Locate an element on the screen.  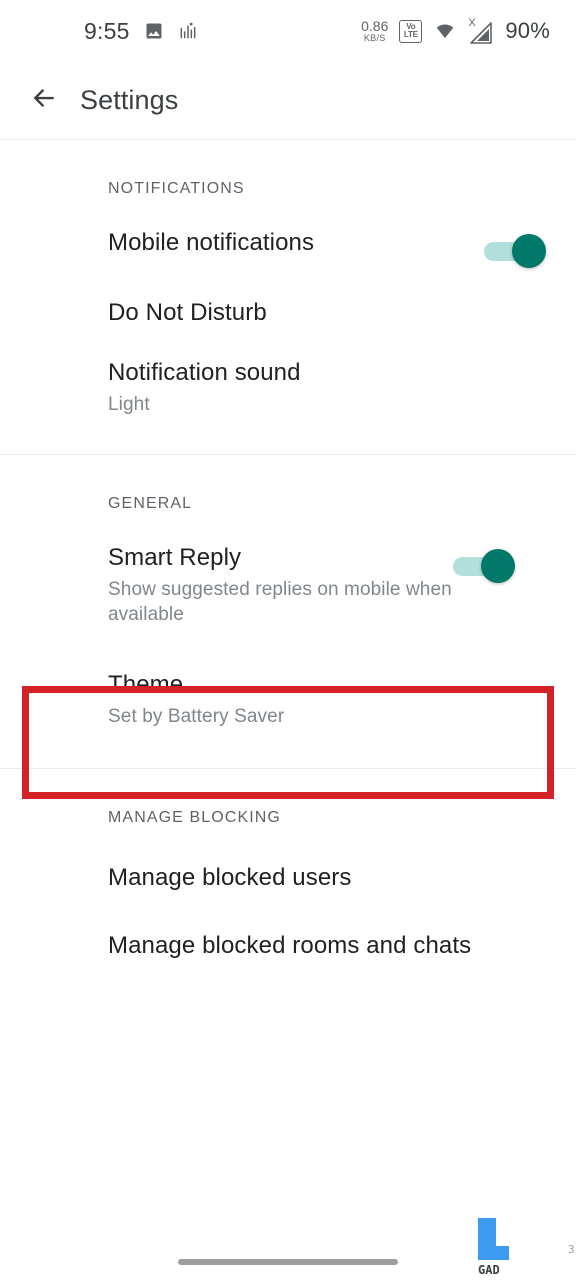
row-text: Manage blocked users is located at coordinates (327, 878).